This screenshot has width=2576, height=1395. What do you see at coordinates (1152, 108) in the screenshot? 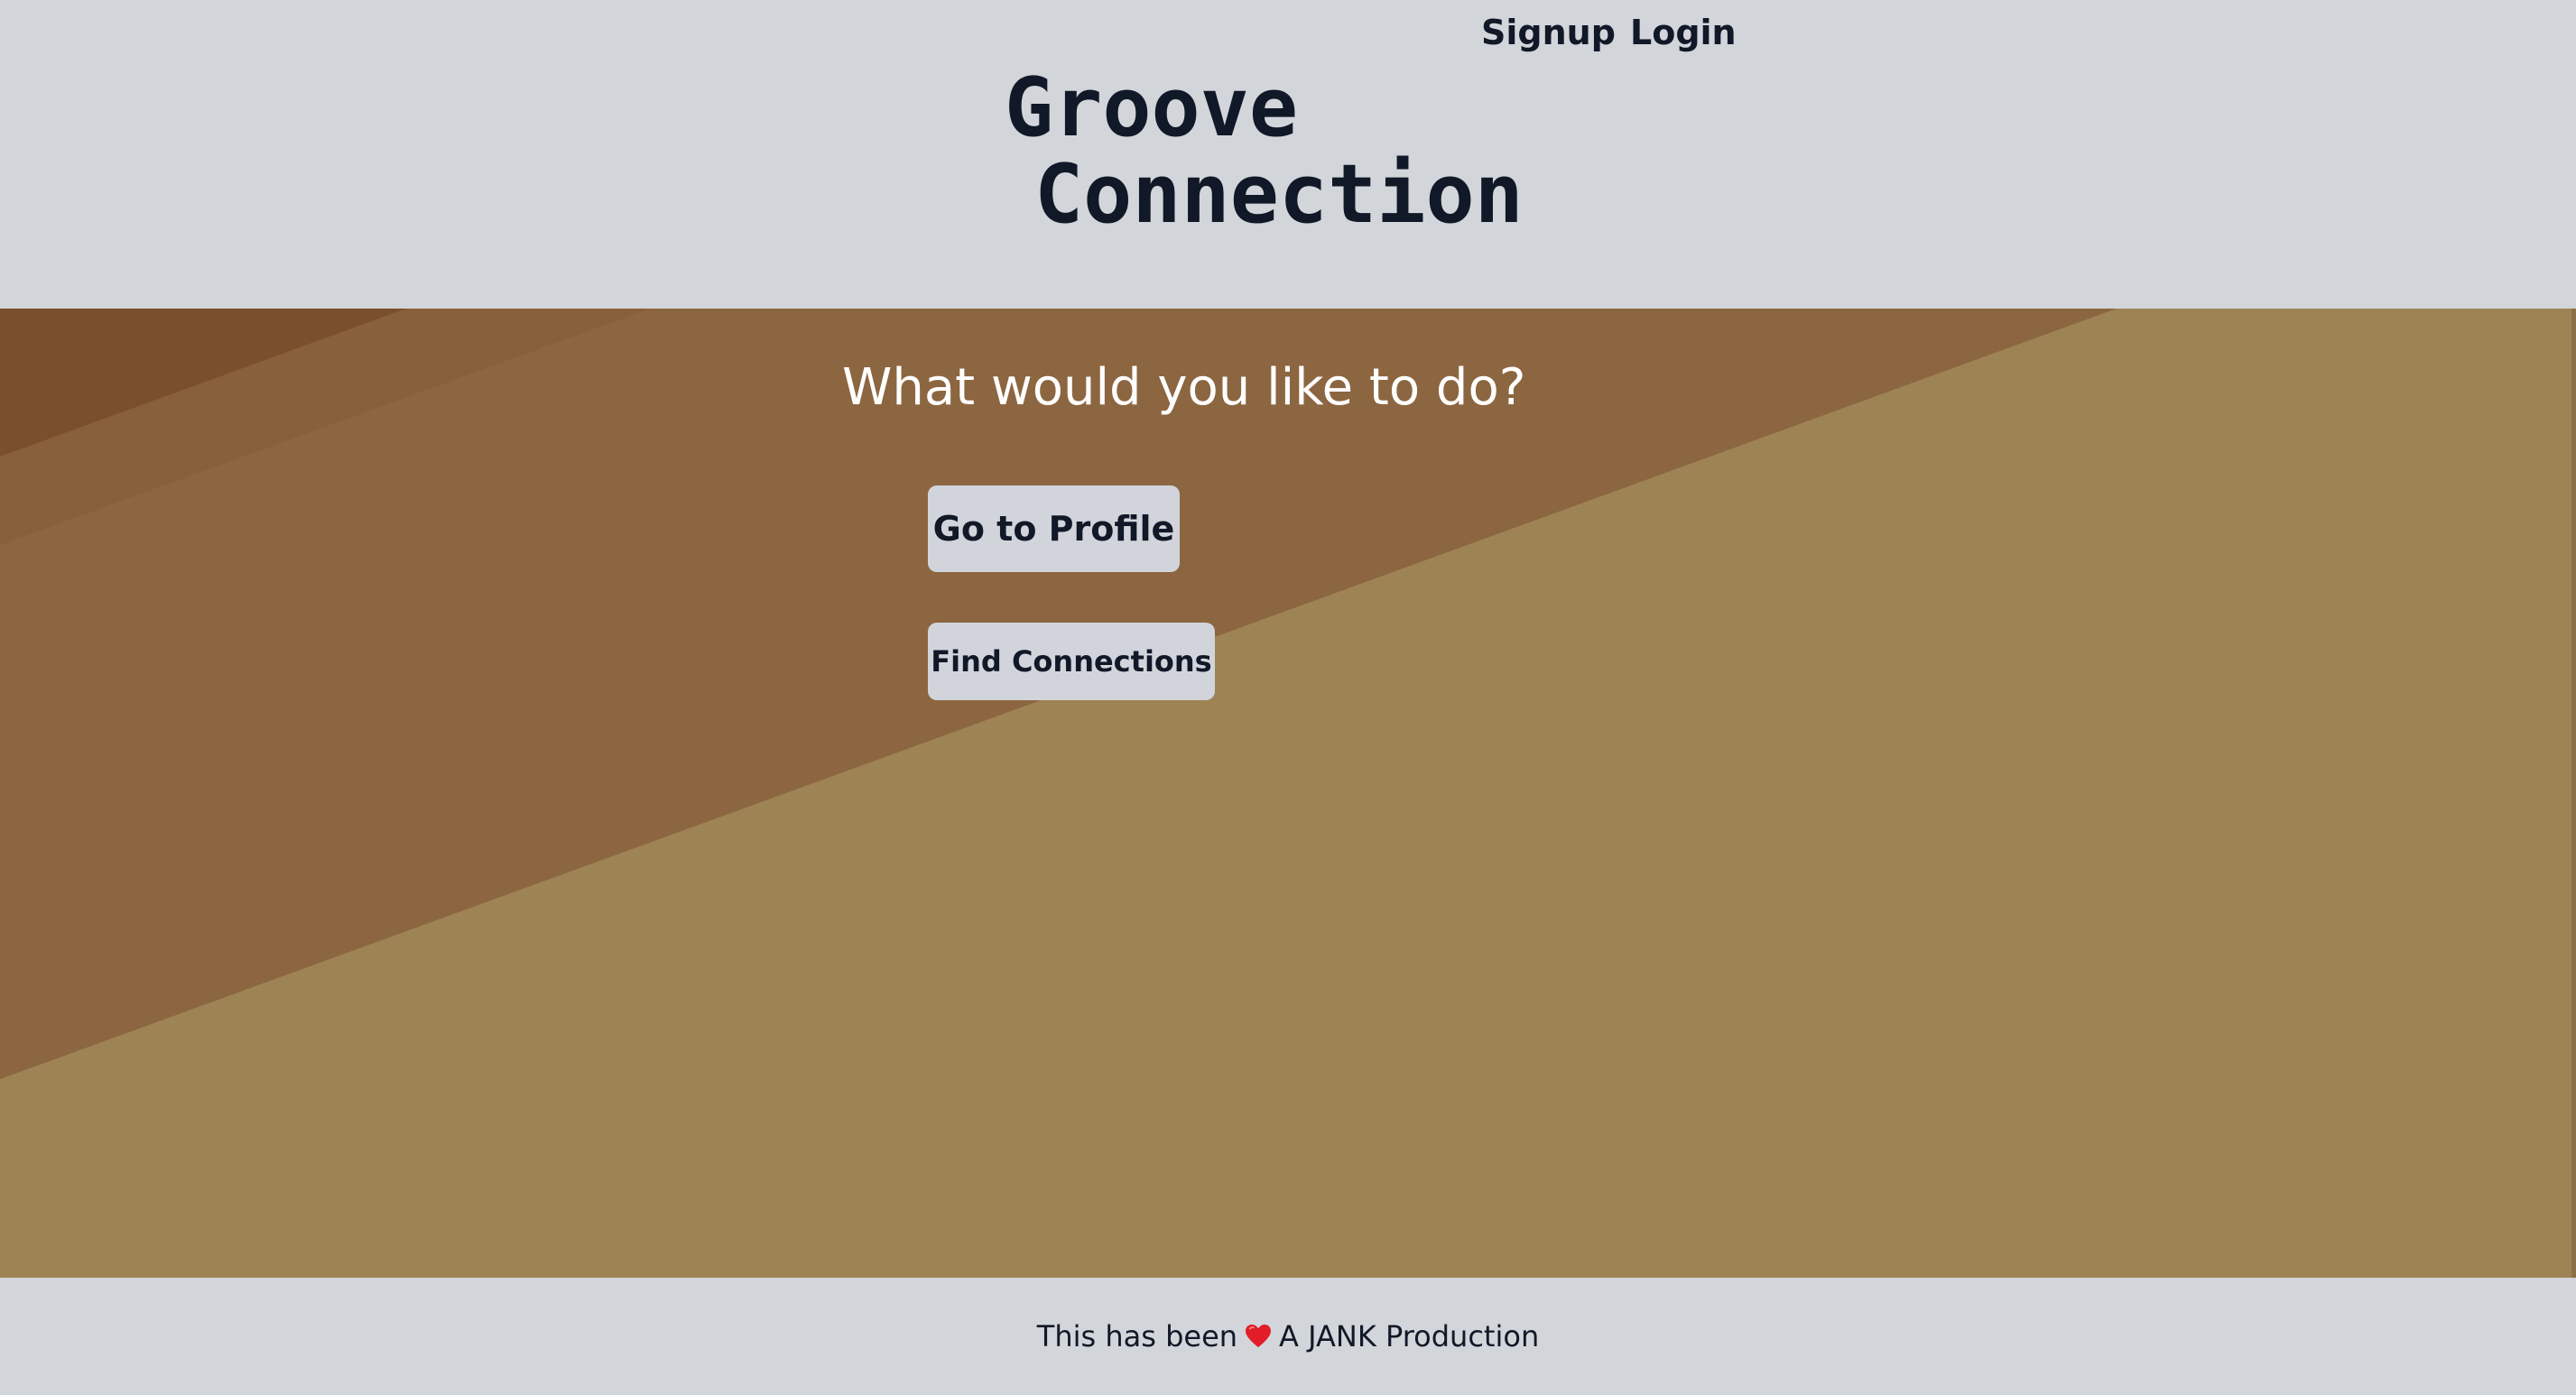
I see `site-title-line-1: Groove` at bounding box center [1152, 108].